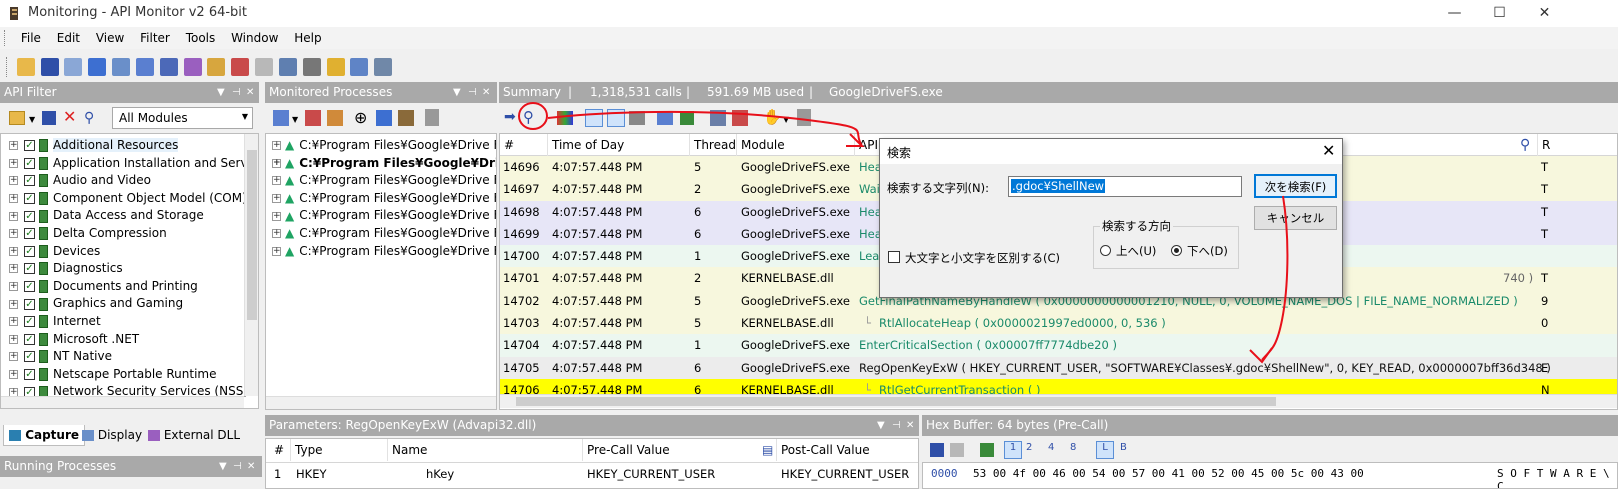 Image resolution: width=1618 pixels, height=489 pixels. Describe the element at coordinates (1125, 186) in the screenshot. I see `find-input: .gdoc¥ShellNew` at that location.